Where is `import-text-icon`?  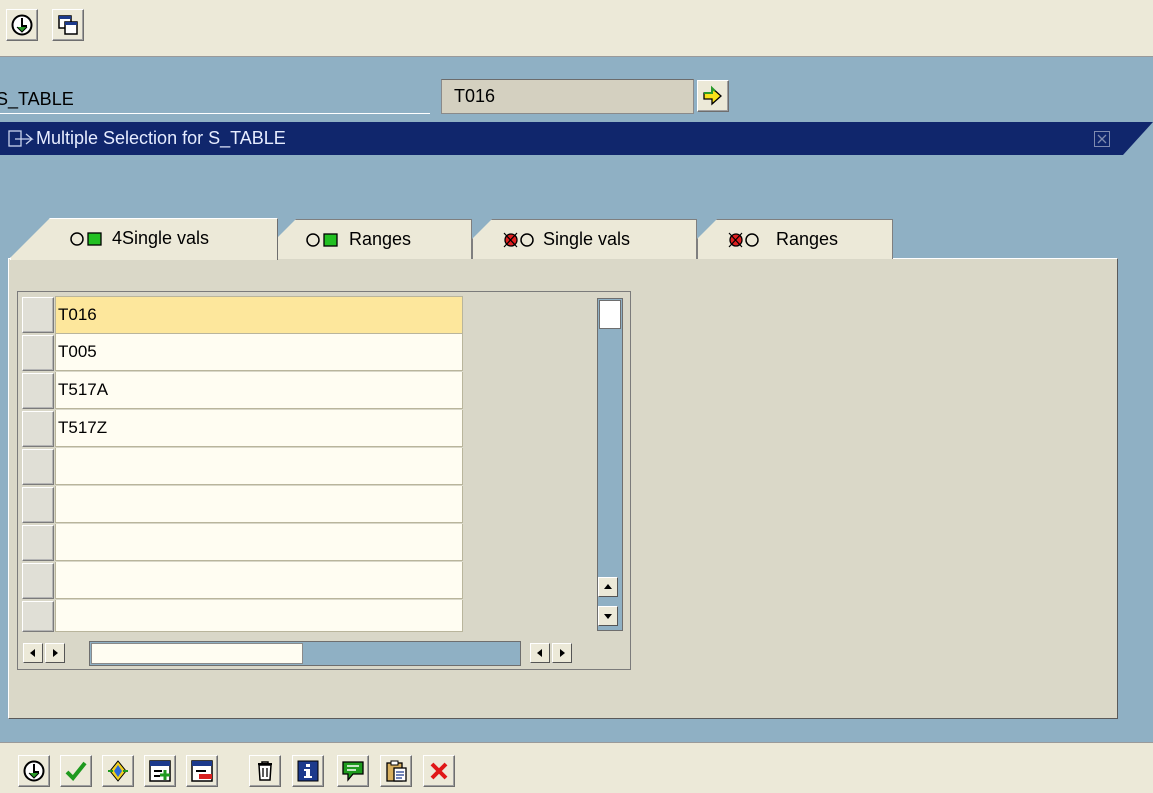
import-text-icon is located at coordinates (353, 771).